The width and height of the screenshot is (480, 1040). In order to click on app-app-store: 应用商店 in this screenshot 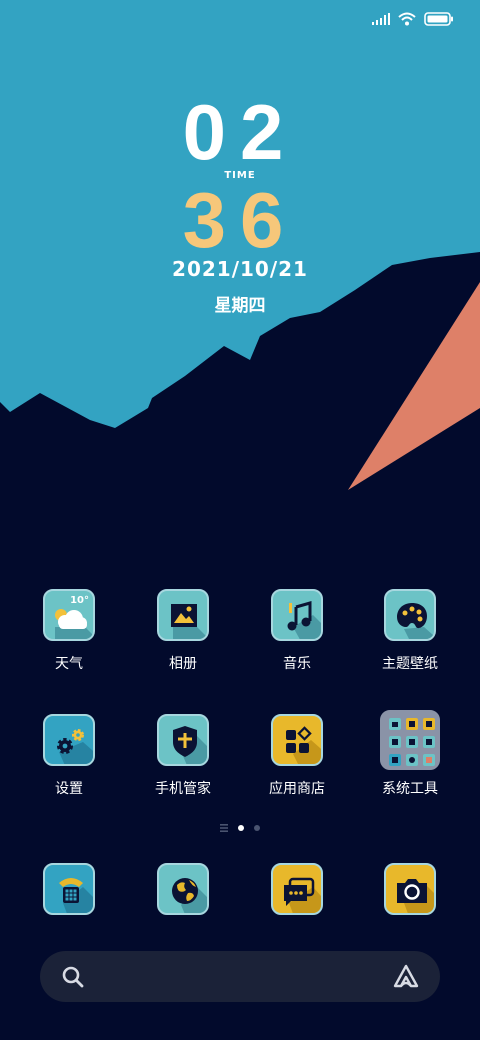, I will do `click(297, 756)`.